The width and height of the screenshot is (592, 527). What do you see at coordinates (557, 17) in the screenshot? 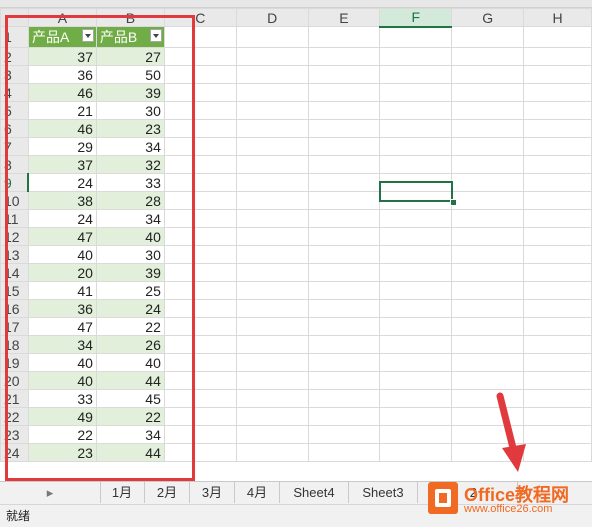
I see `column-header-h: H` at bounding box center [557, 17].